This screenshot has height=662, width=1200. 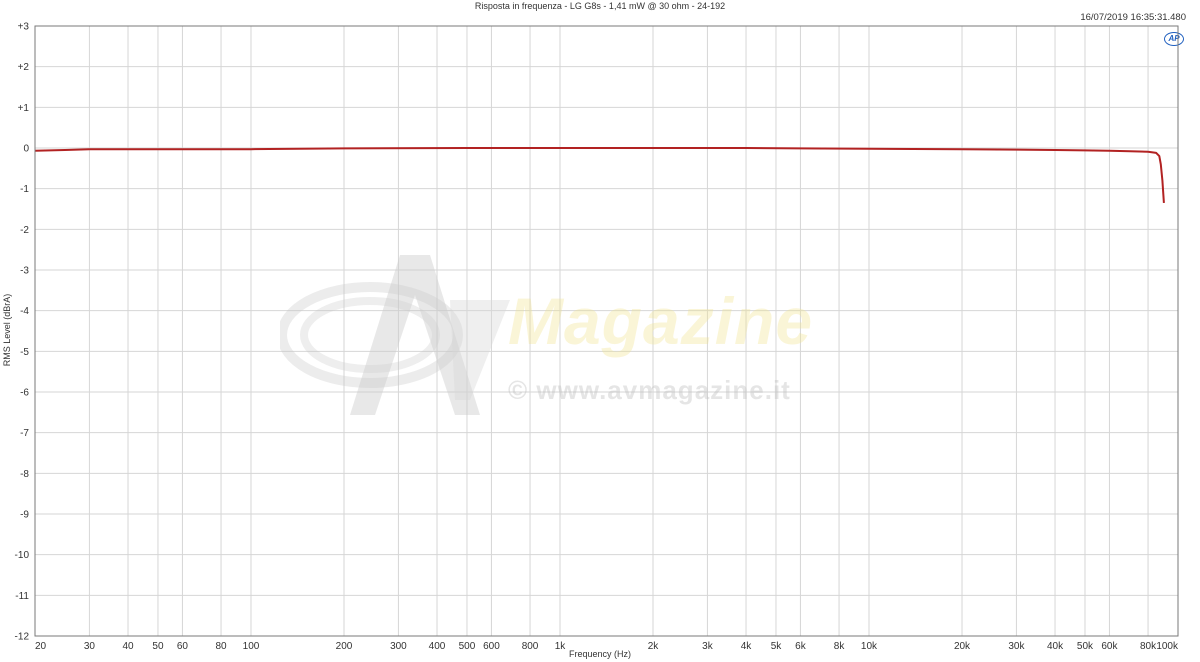 I want to click on y-tick-label: 0, so click(x=26, y=149).